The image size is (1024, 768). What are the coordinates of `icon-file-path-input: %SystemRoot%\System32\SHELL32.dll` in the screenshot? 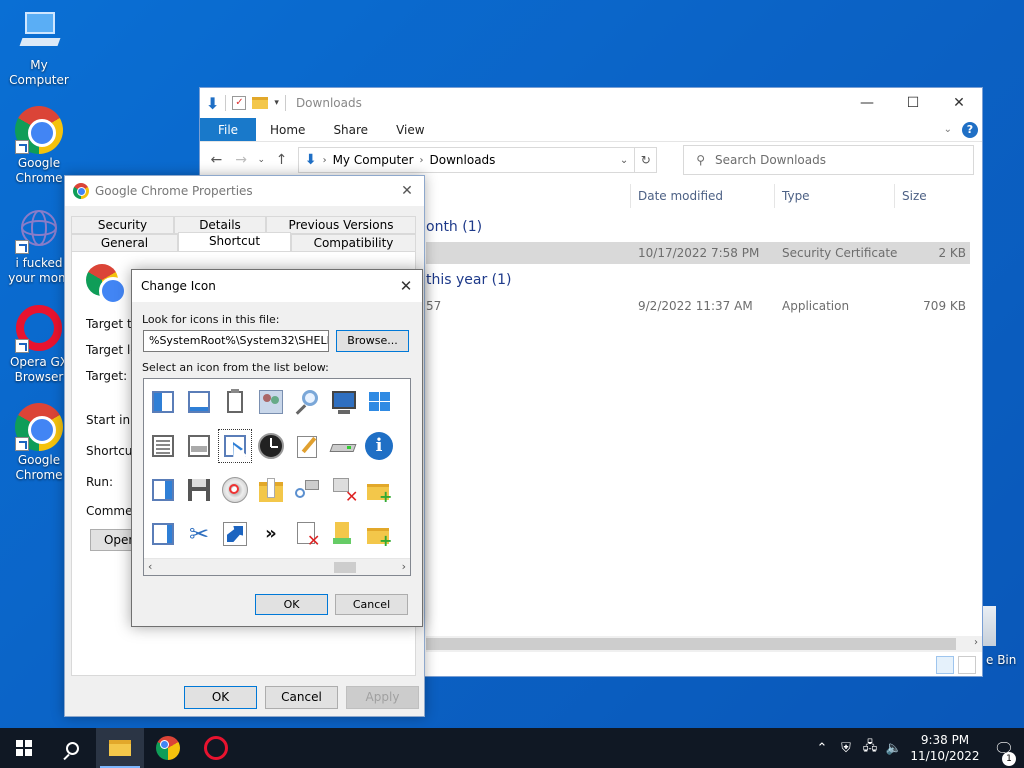 It's located at (236, 341).